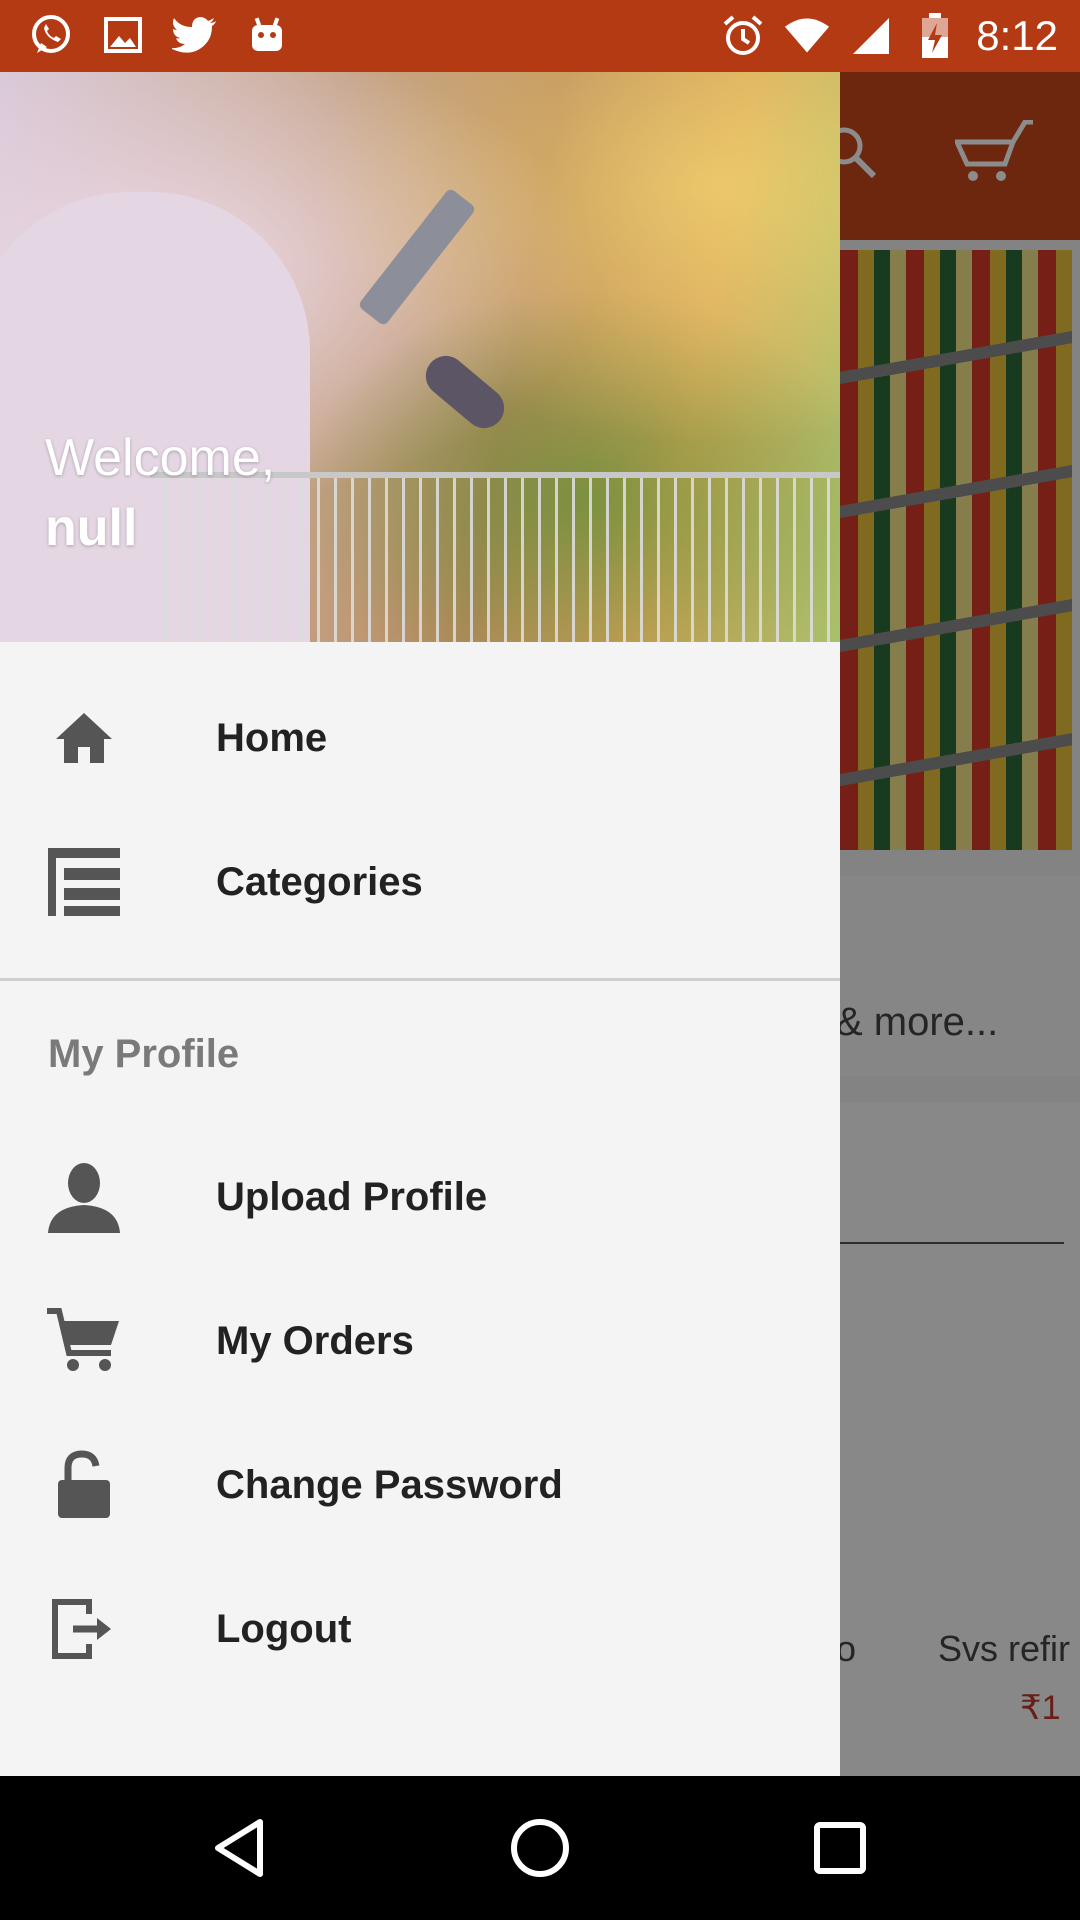 The image size is (1080, 1920). I want to click on twitter-icon, so click(195, 35).